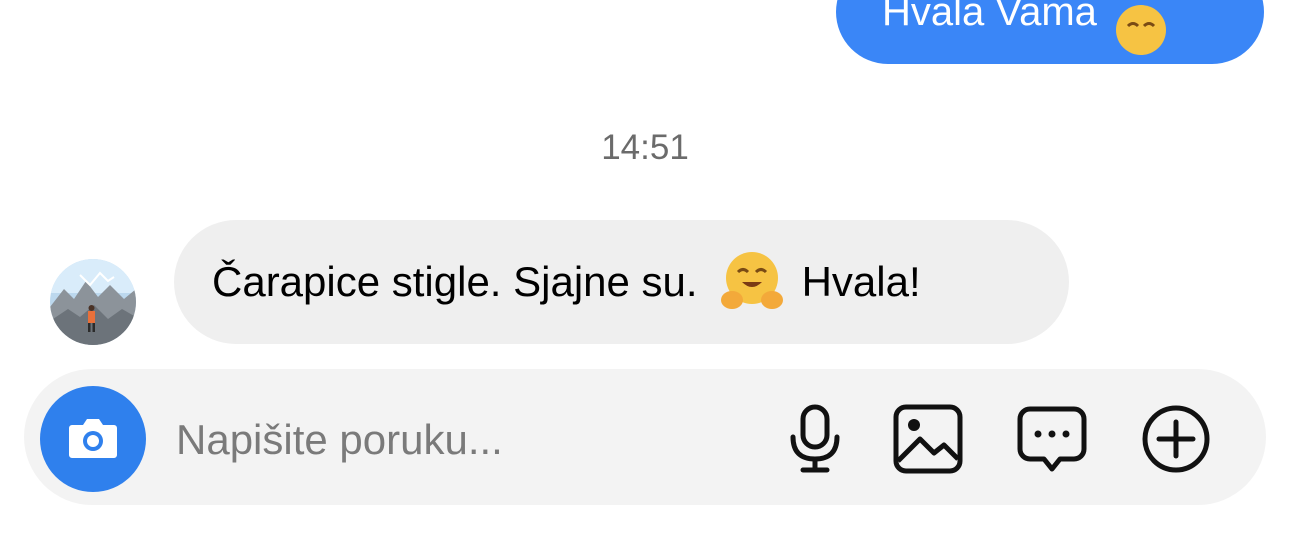  I want to click on received-message-text: Čarapice stigle. Sjajne su., so click(455, 281).